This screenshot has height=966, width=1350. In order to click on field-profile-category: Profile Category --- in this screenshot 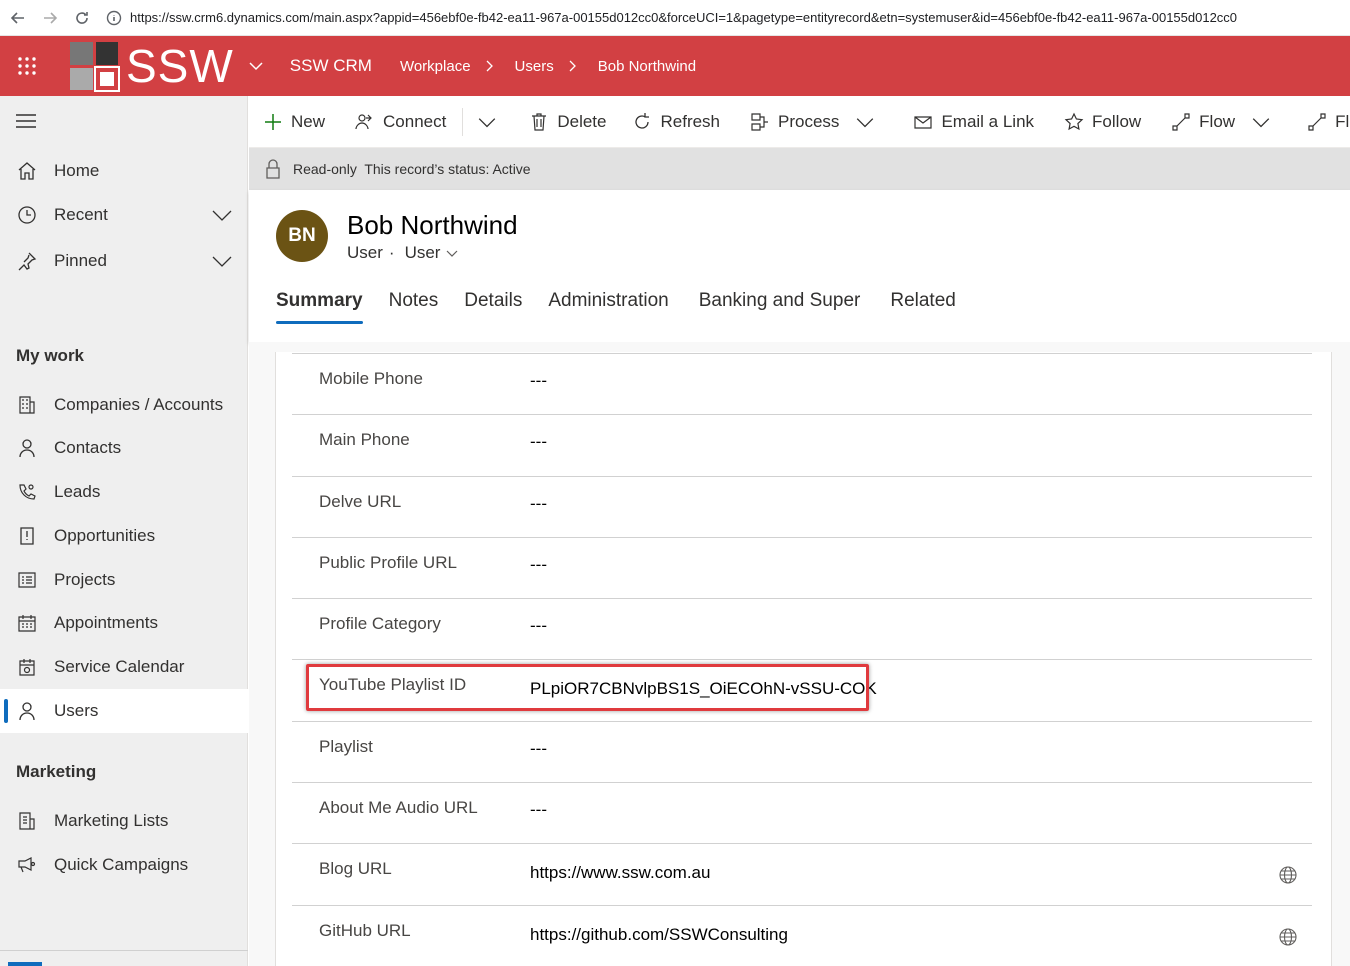, I will do `click(802, 628)`.